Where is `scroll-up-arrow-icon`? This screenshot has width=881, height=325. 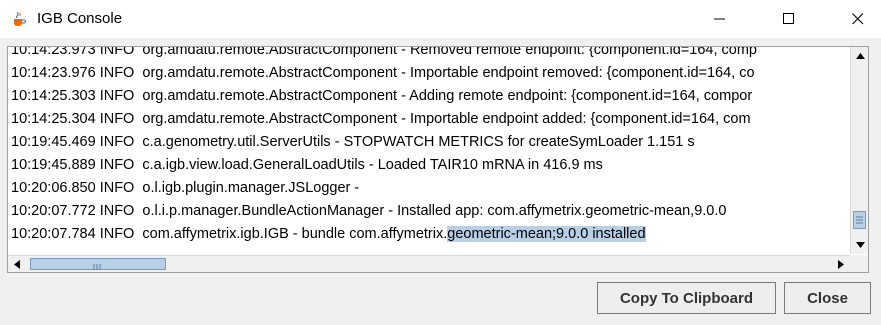
scroll-up-arrow-icon is located at coordinates (859, 55).